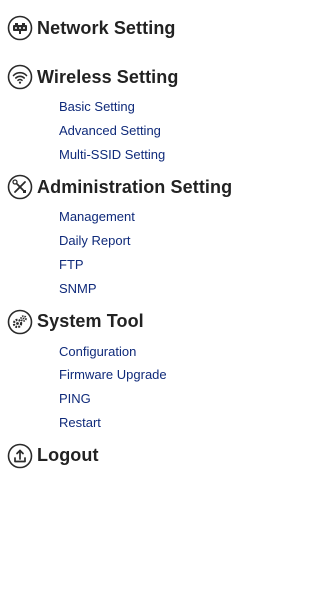  I want to click on basic-setting-link: Basic Setting, so click(138, 107).